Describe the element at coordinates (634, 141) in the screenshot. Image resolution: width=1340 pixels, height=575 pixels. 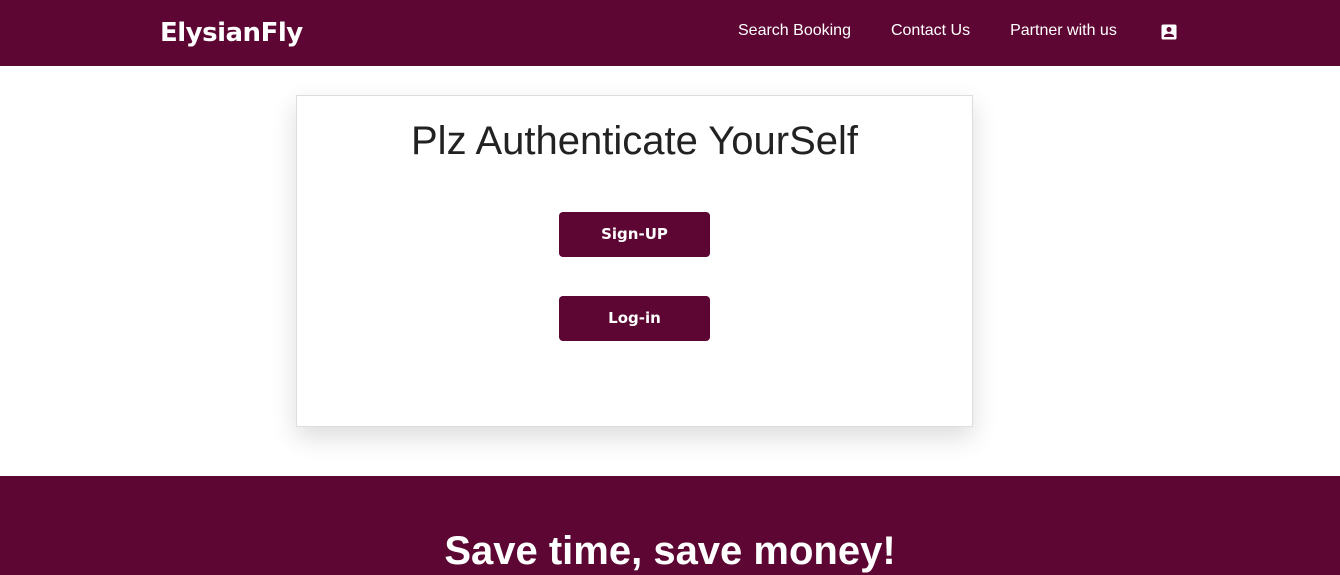
I see `auth-title: Plz Authenticate YourSelf` at that location.